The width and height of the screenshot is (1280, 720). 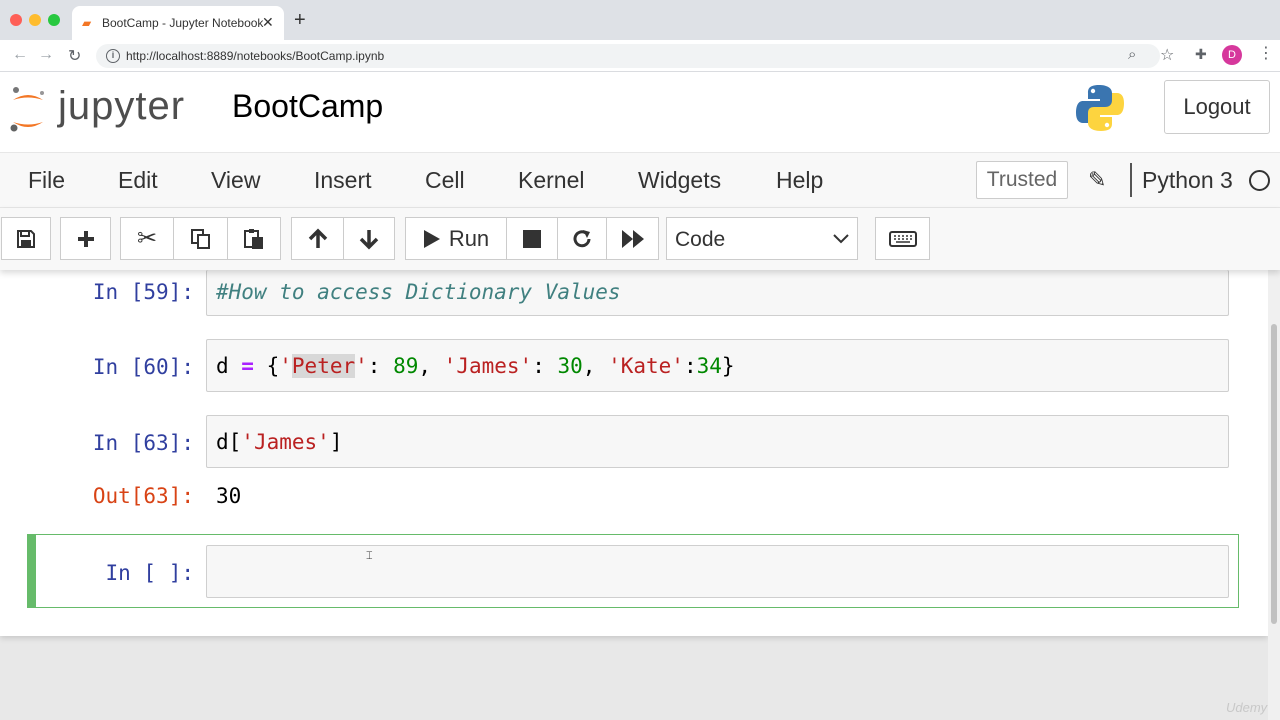 What do you see at coordinates (799, 180) in the screenshot?
I see `menu-help: Help` at bounding box center [799, 180].